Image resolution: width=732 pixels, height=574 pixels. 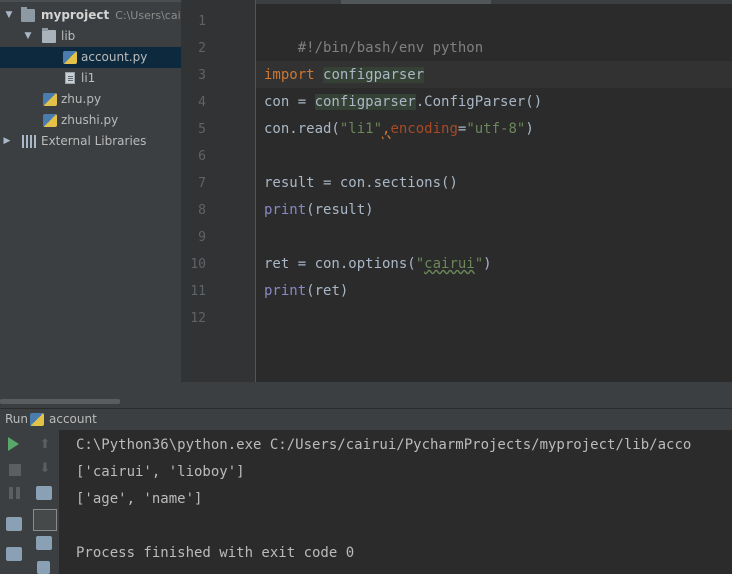 What do you see at coordinates (424, 129) in the screenshot?
I see `keyword-argument: encoding` at bounding box center [424, 129].